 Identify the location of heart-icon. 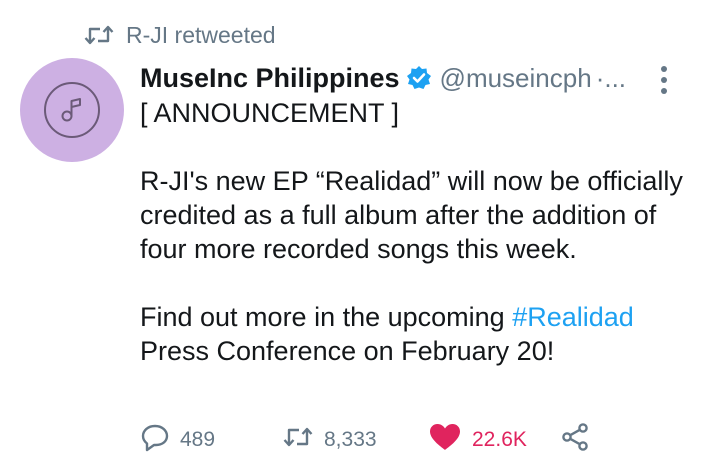
(445, 440).